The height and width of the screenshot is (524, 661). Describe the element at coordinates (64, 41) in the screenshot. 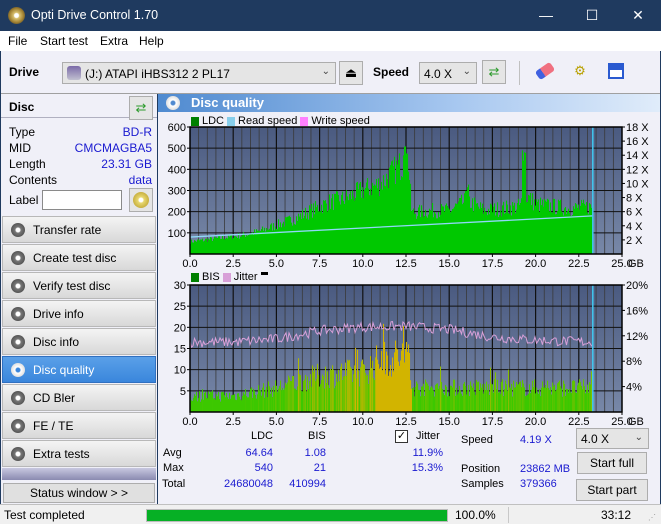

I see `menu-start-test: Start test` at that location.